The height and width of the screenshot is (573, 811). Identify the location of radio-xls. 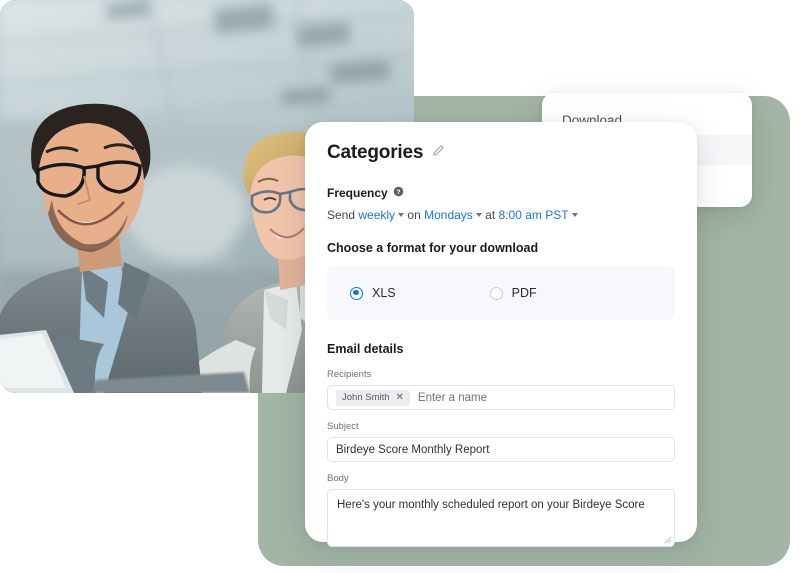
(356, 293).